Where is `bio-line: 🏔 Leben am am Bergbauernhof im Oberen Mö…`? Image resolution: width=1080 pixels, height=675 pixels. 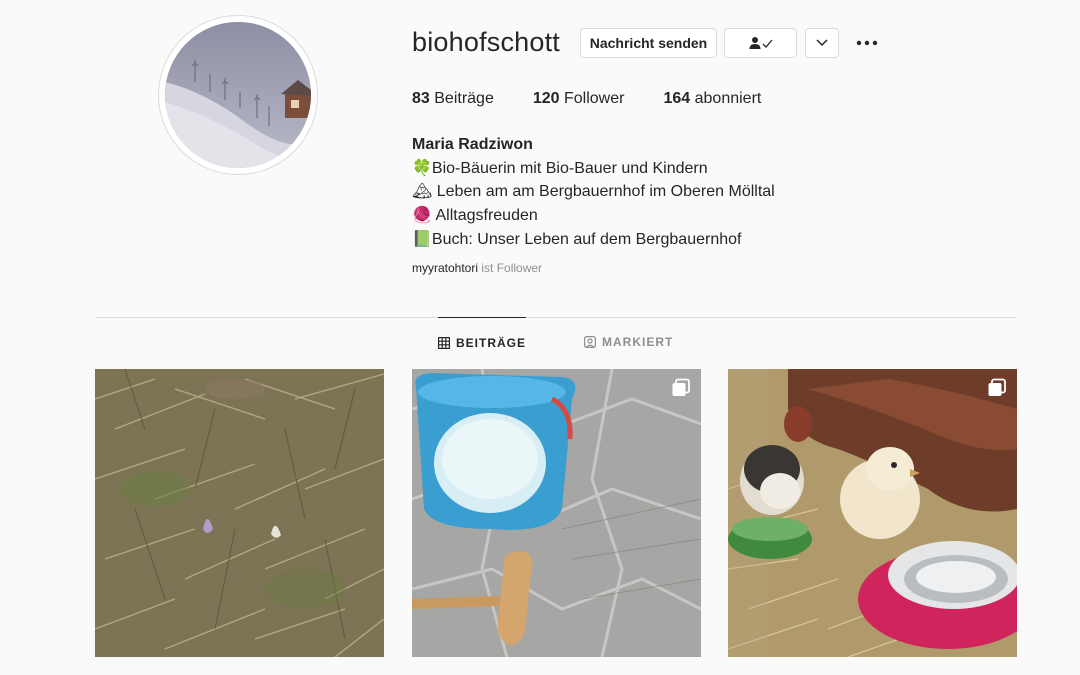 bio-line: 🏔 Leben am am Bergbauernhof im Oberen Mö… is located at coordinates (593, 192).